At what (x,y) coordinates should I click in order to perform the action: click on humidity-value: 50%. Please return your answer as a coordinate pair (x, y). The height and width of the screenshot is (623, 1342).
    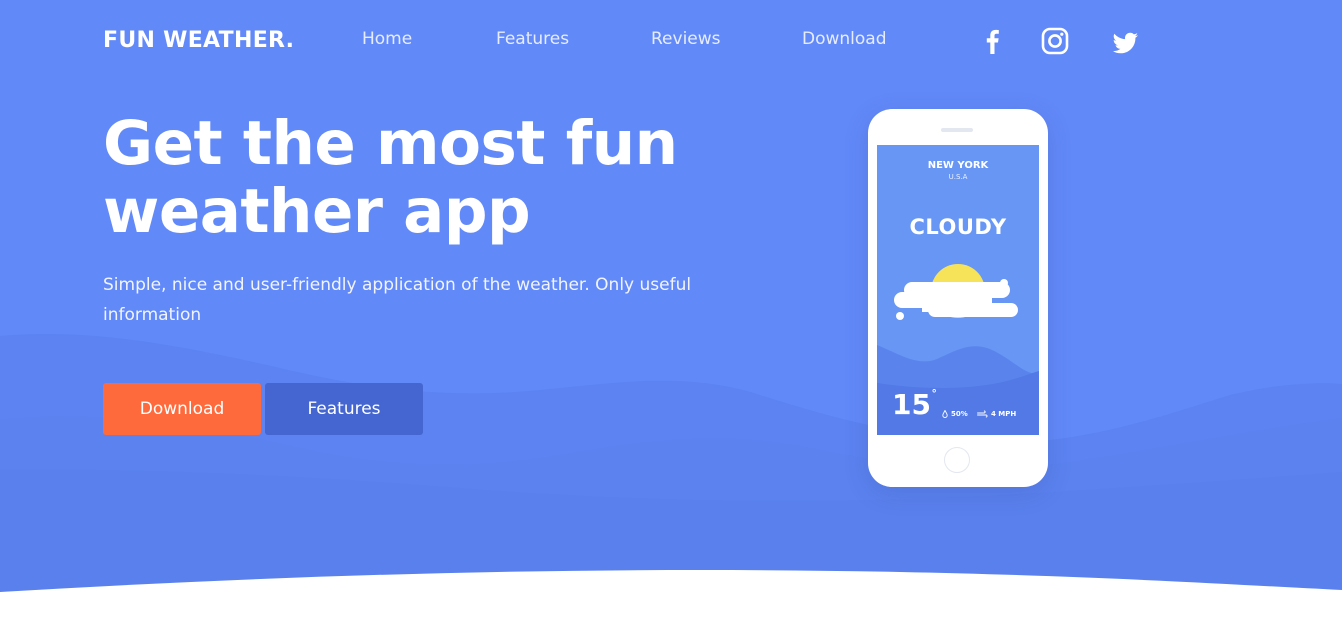
    Looking at the image, I should click on (959, 414).